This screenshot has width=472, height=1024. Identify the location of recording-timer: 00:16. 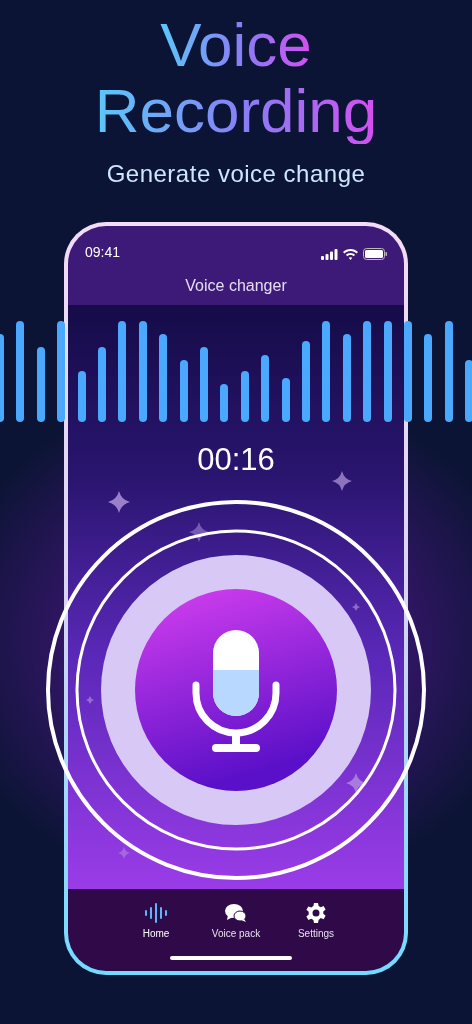
(236, 460).